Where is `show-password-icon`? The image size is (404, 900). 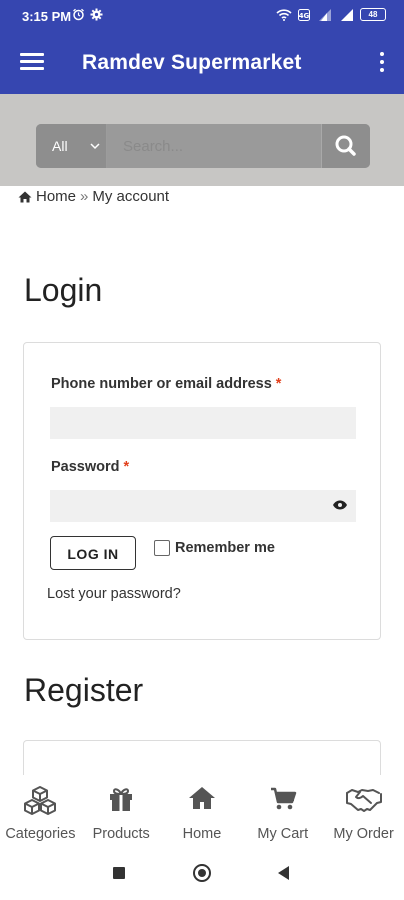
show-password-icon is located at coordinates (340, 505).